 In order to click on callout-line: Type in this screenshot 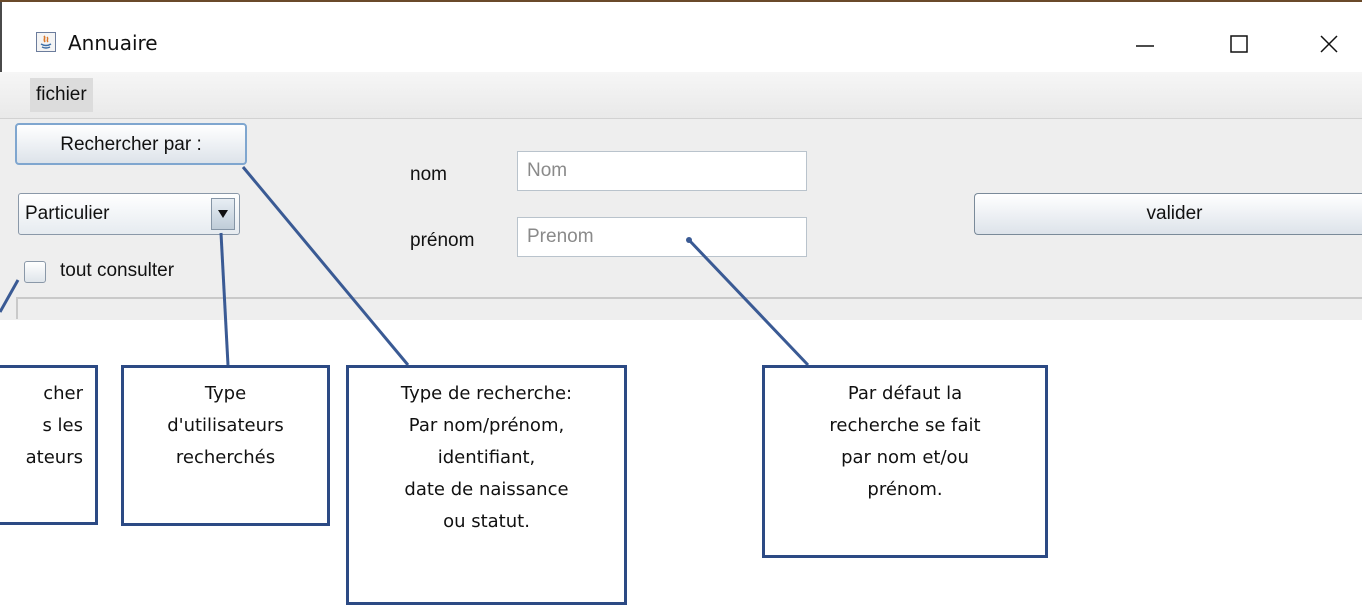, I will do `click(225, 393)`.